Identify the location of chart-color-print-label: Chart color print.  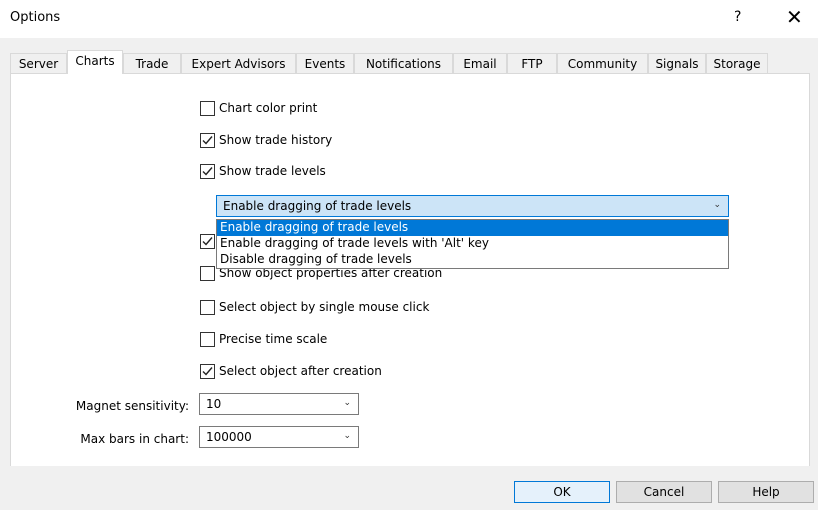
(268, 108).